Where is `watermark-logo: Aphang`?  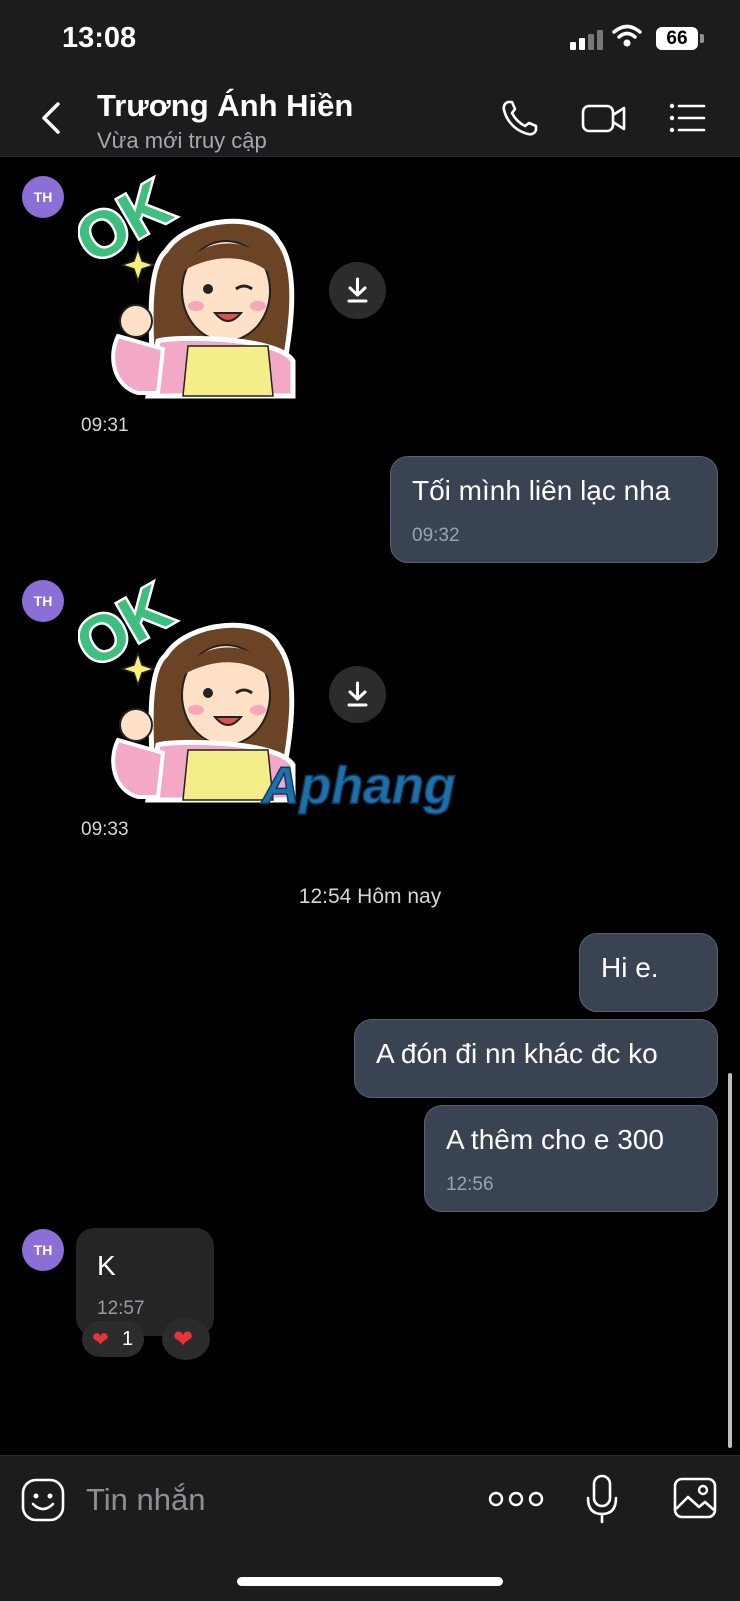 watermark-logo: Aphang is located at coordinates (358, 785).